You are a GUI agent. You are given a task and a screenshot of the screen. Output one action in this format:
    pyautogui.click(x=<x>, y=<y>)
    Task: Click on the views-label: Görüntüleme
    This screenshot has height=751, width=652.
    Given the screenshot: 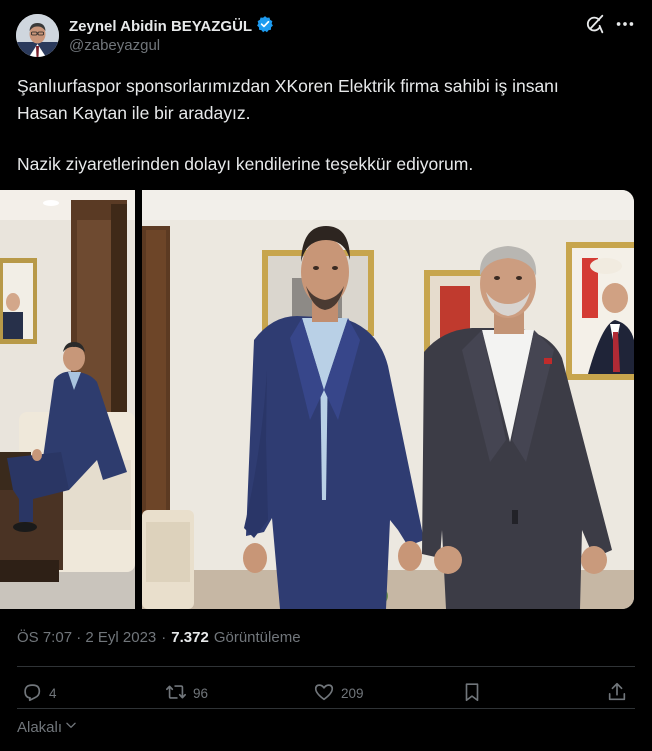 What is the action you would take?
    pyautogui.click(x=257, y=637)
    